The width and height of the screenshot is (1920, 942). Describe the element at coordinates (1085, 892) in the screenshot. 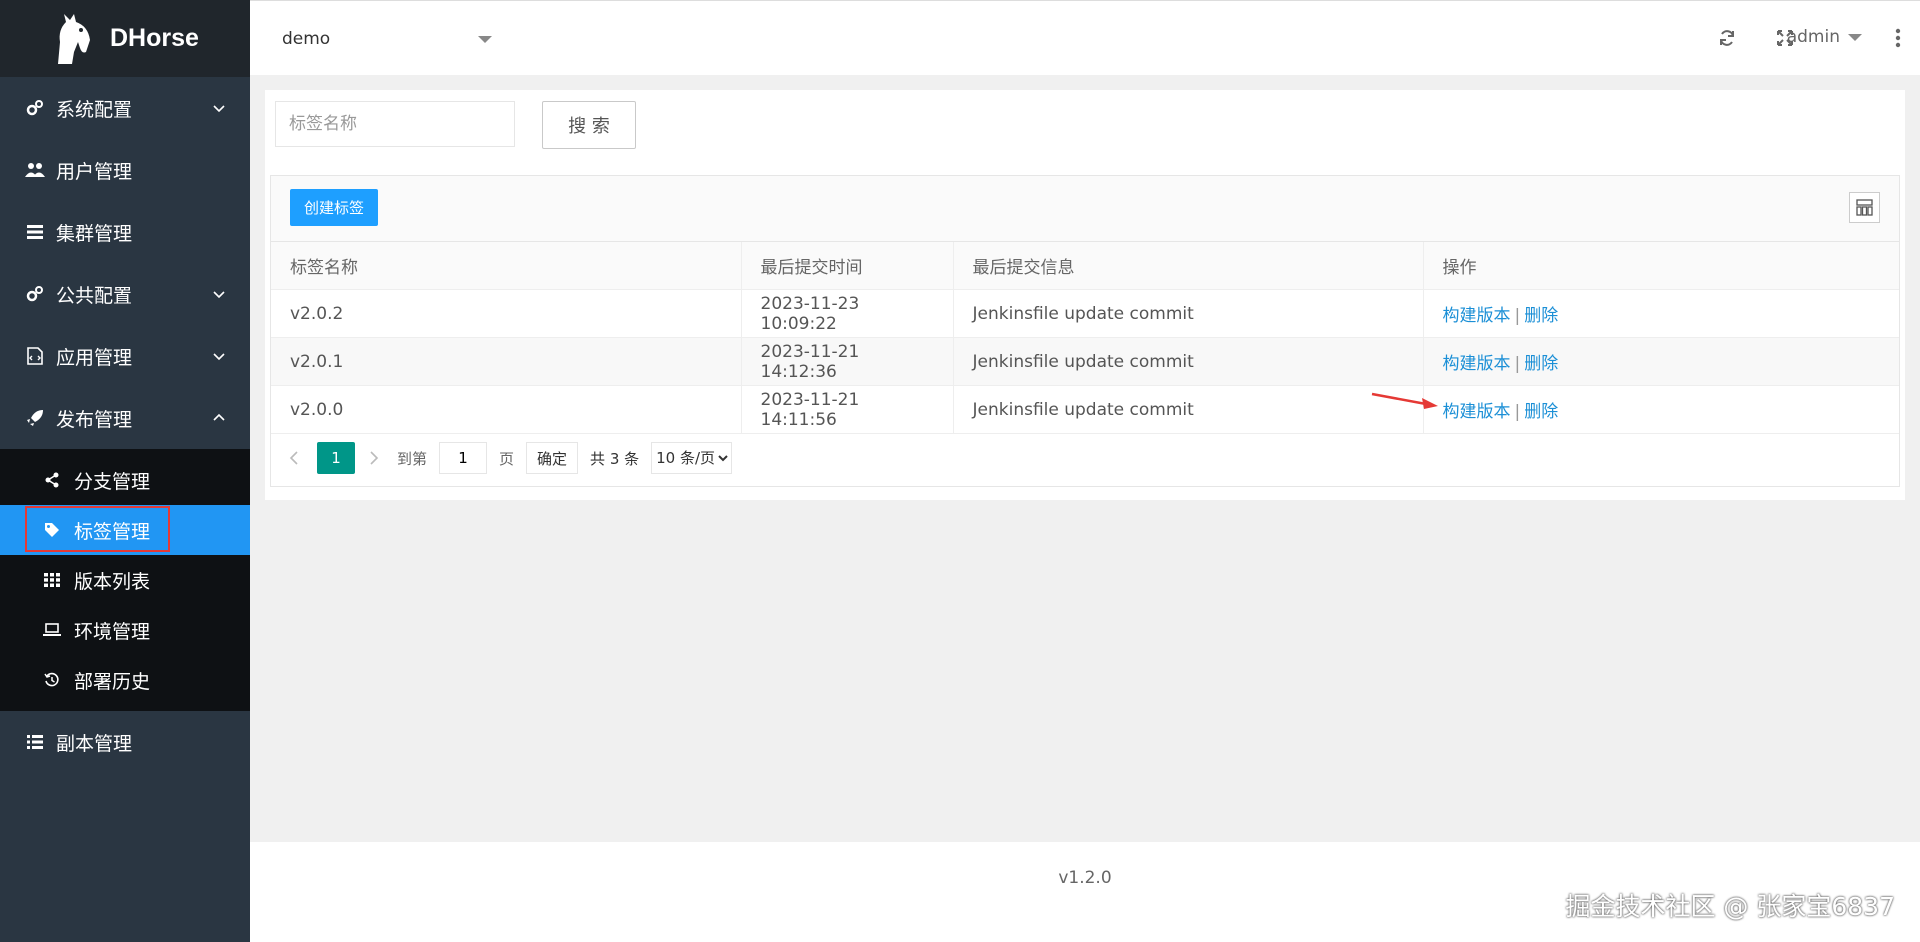

I see `footer: v1.2.0 掘金技术社区 @ 张家宝6837` at that location.